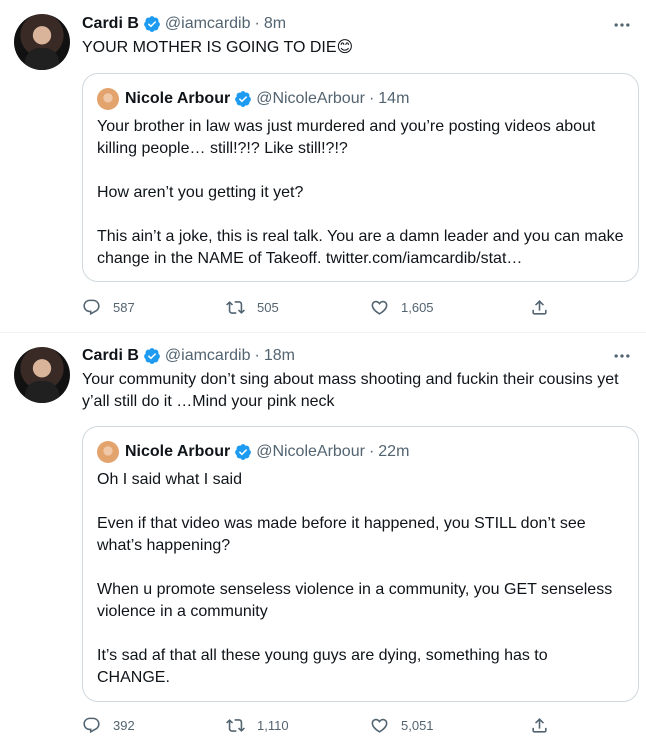  I want to click on timestamp: 18m, so click(279, 356).